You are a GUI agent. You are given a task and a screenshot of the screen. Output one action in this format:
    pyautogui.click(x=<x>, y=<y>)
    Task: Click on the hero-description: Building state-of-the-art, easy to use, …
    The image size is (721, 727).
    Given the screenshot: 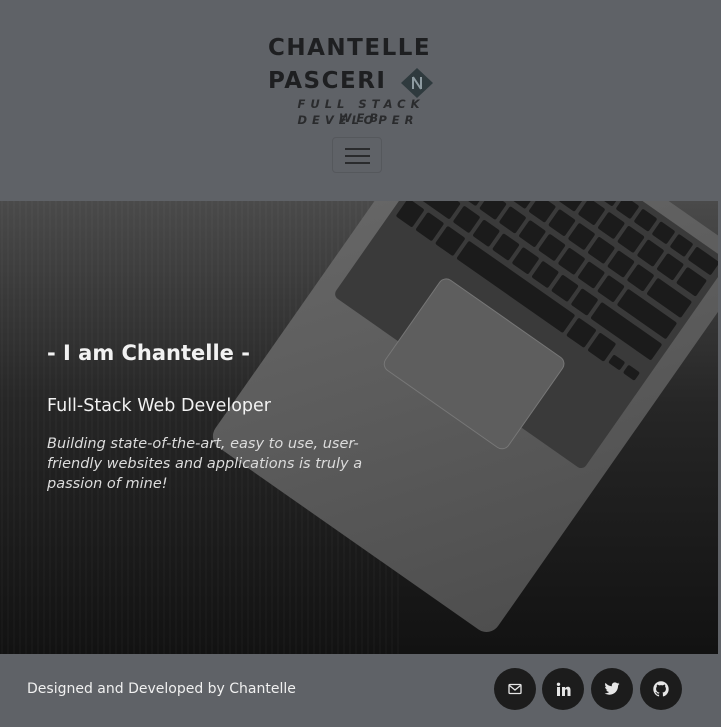 What is the action you would take?
    pyautogui.click(x=205, y=464)
    